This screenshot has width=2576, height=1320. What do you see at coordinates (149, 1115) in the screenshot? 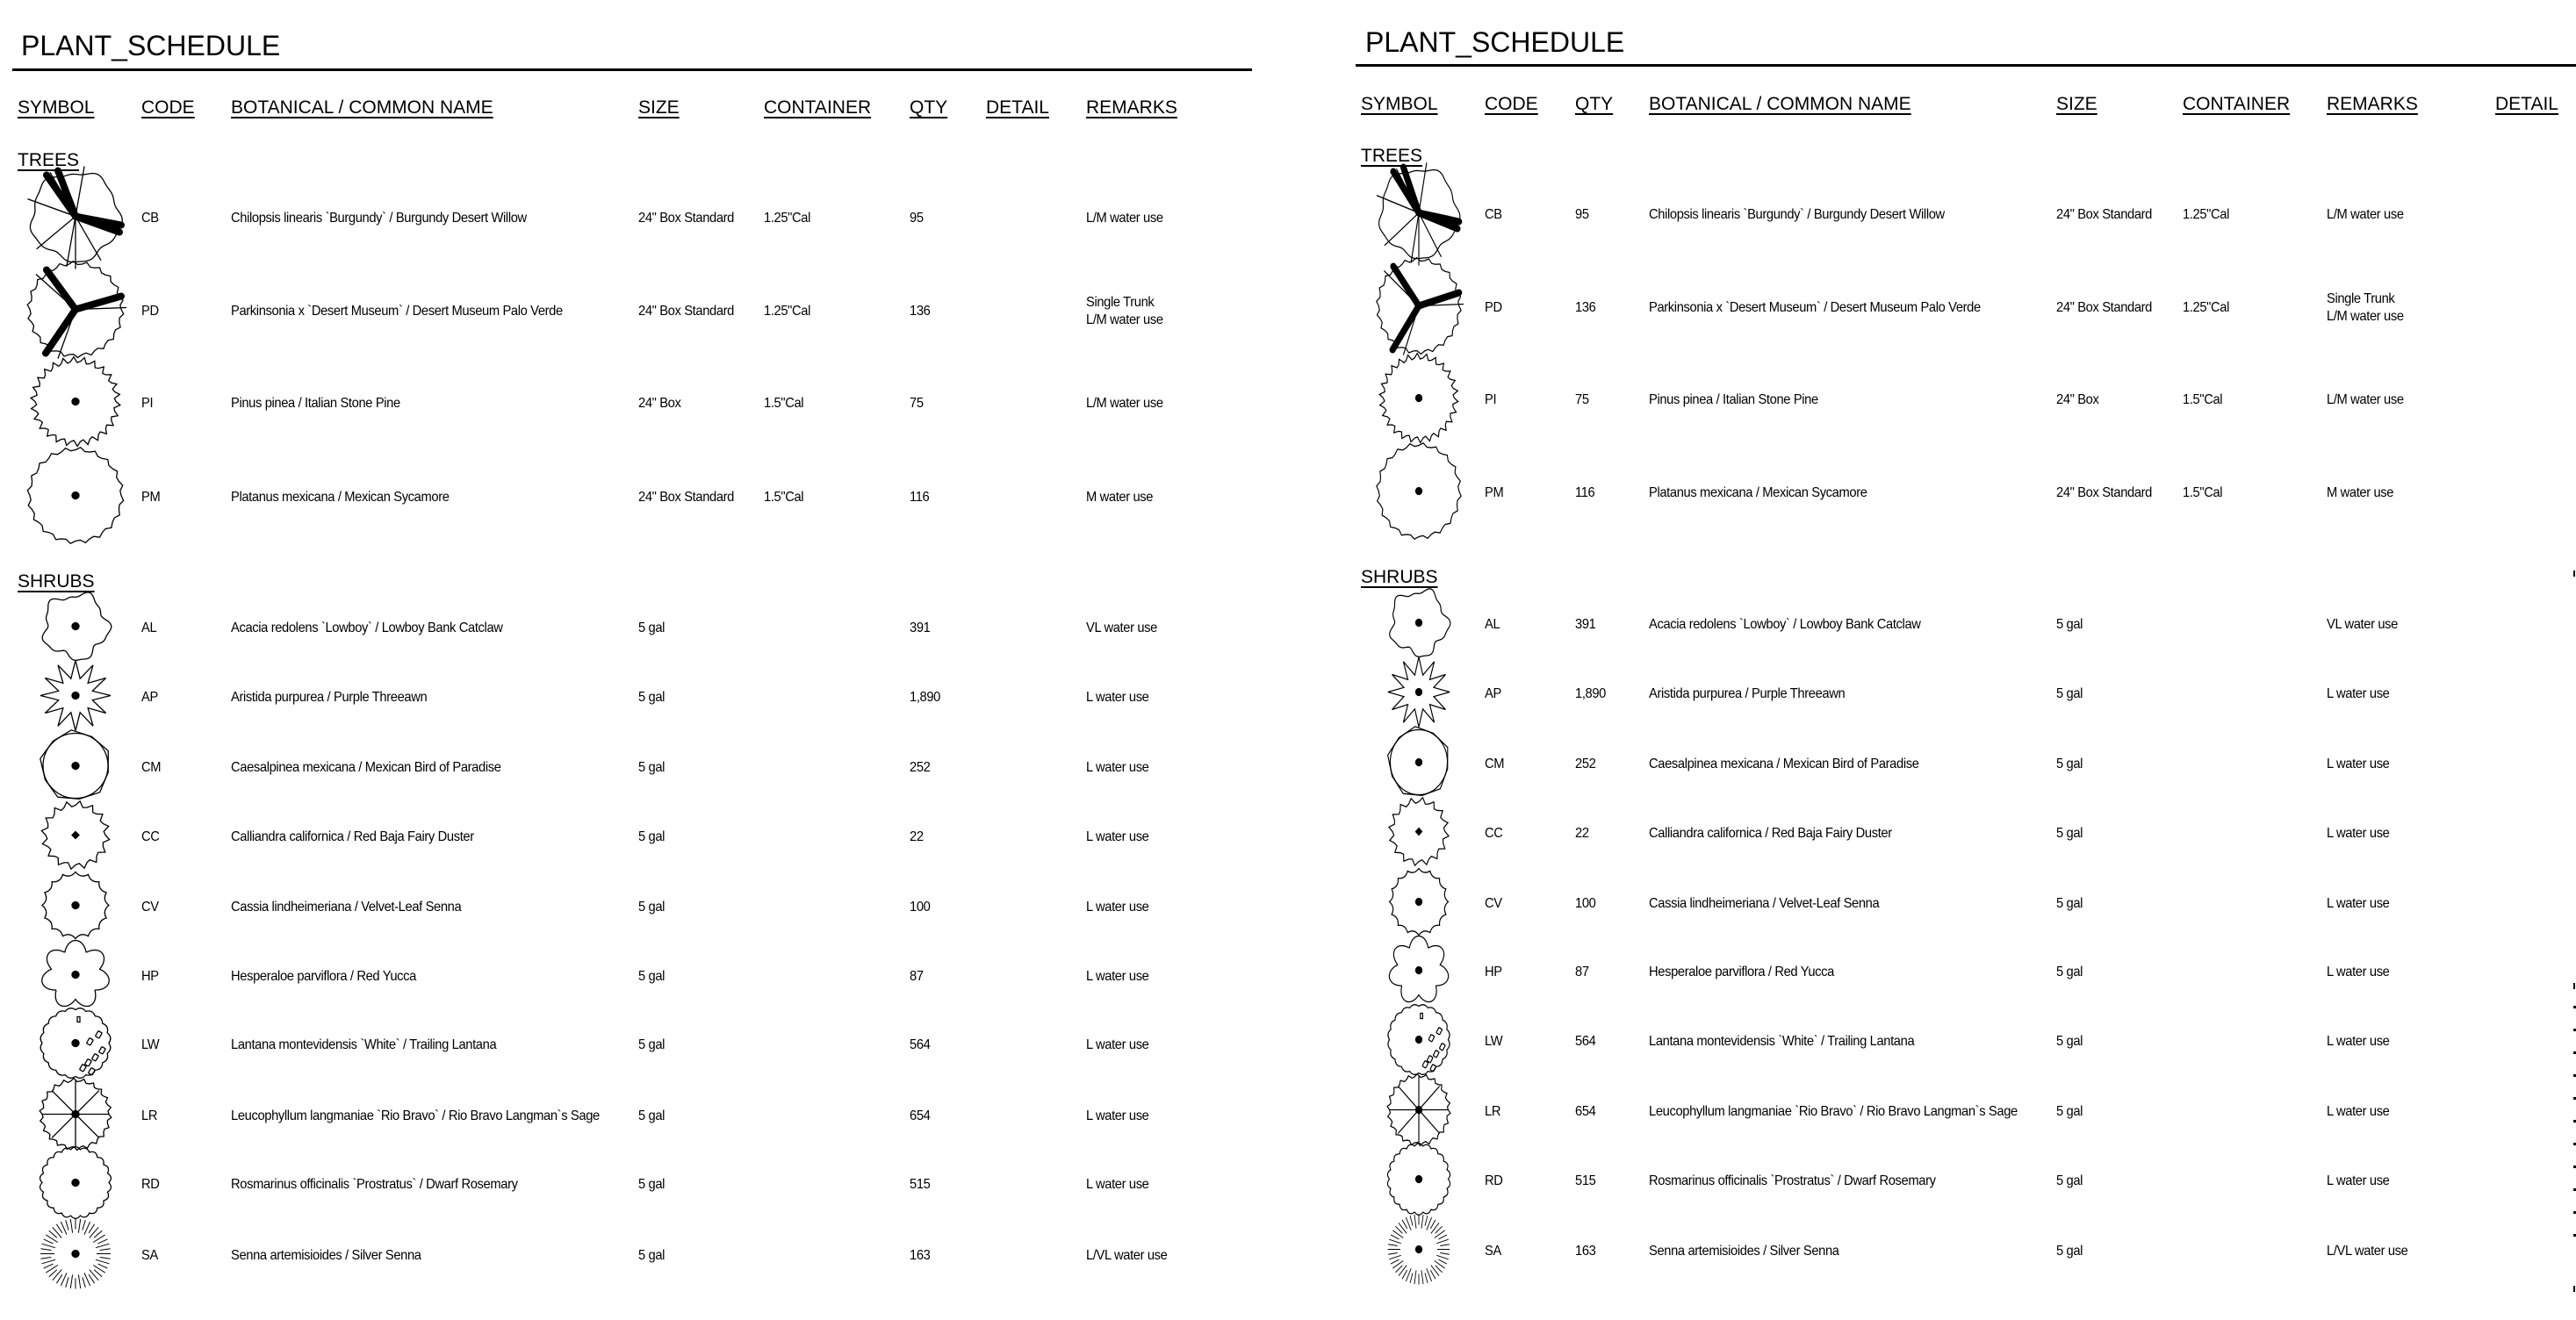
I see `cell-code: LR` at bounding box center [149, 1115].